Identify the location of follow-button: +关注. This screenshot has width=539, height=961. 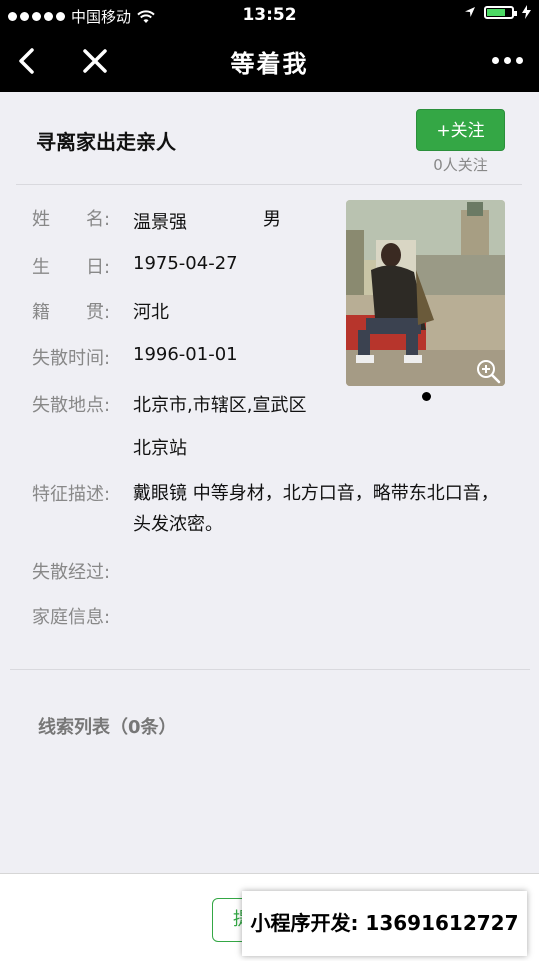
(460, 130).